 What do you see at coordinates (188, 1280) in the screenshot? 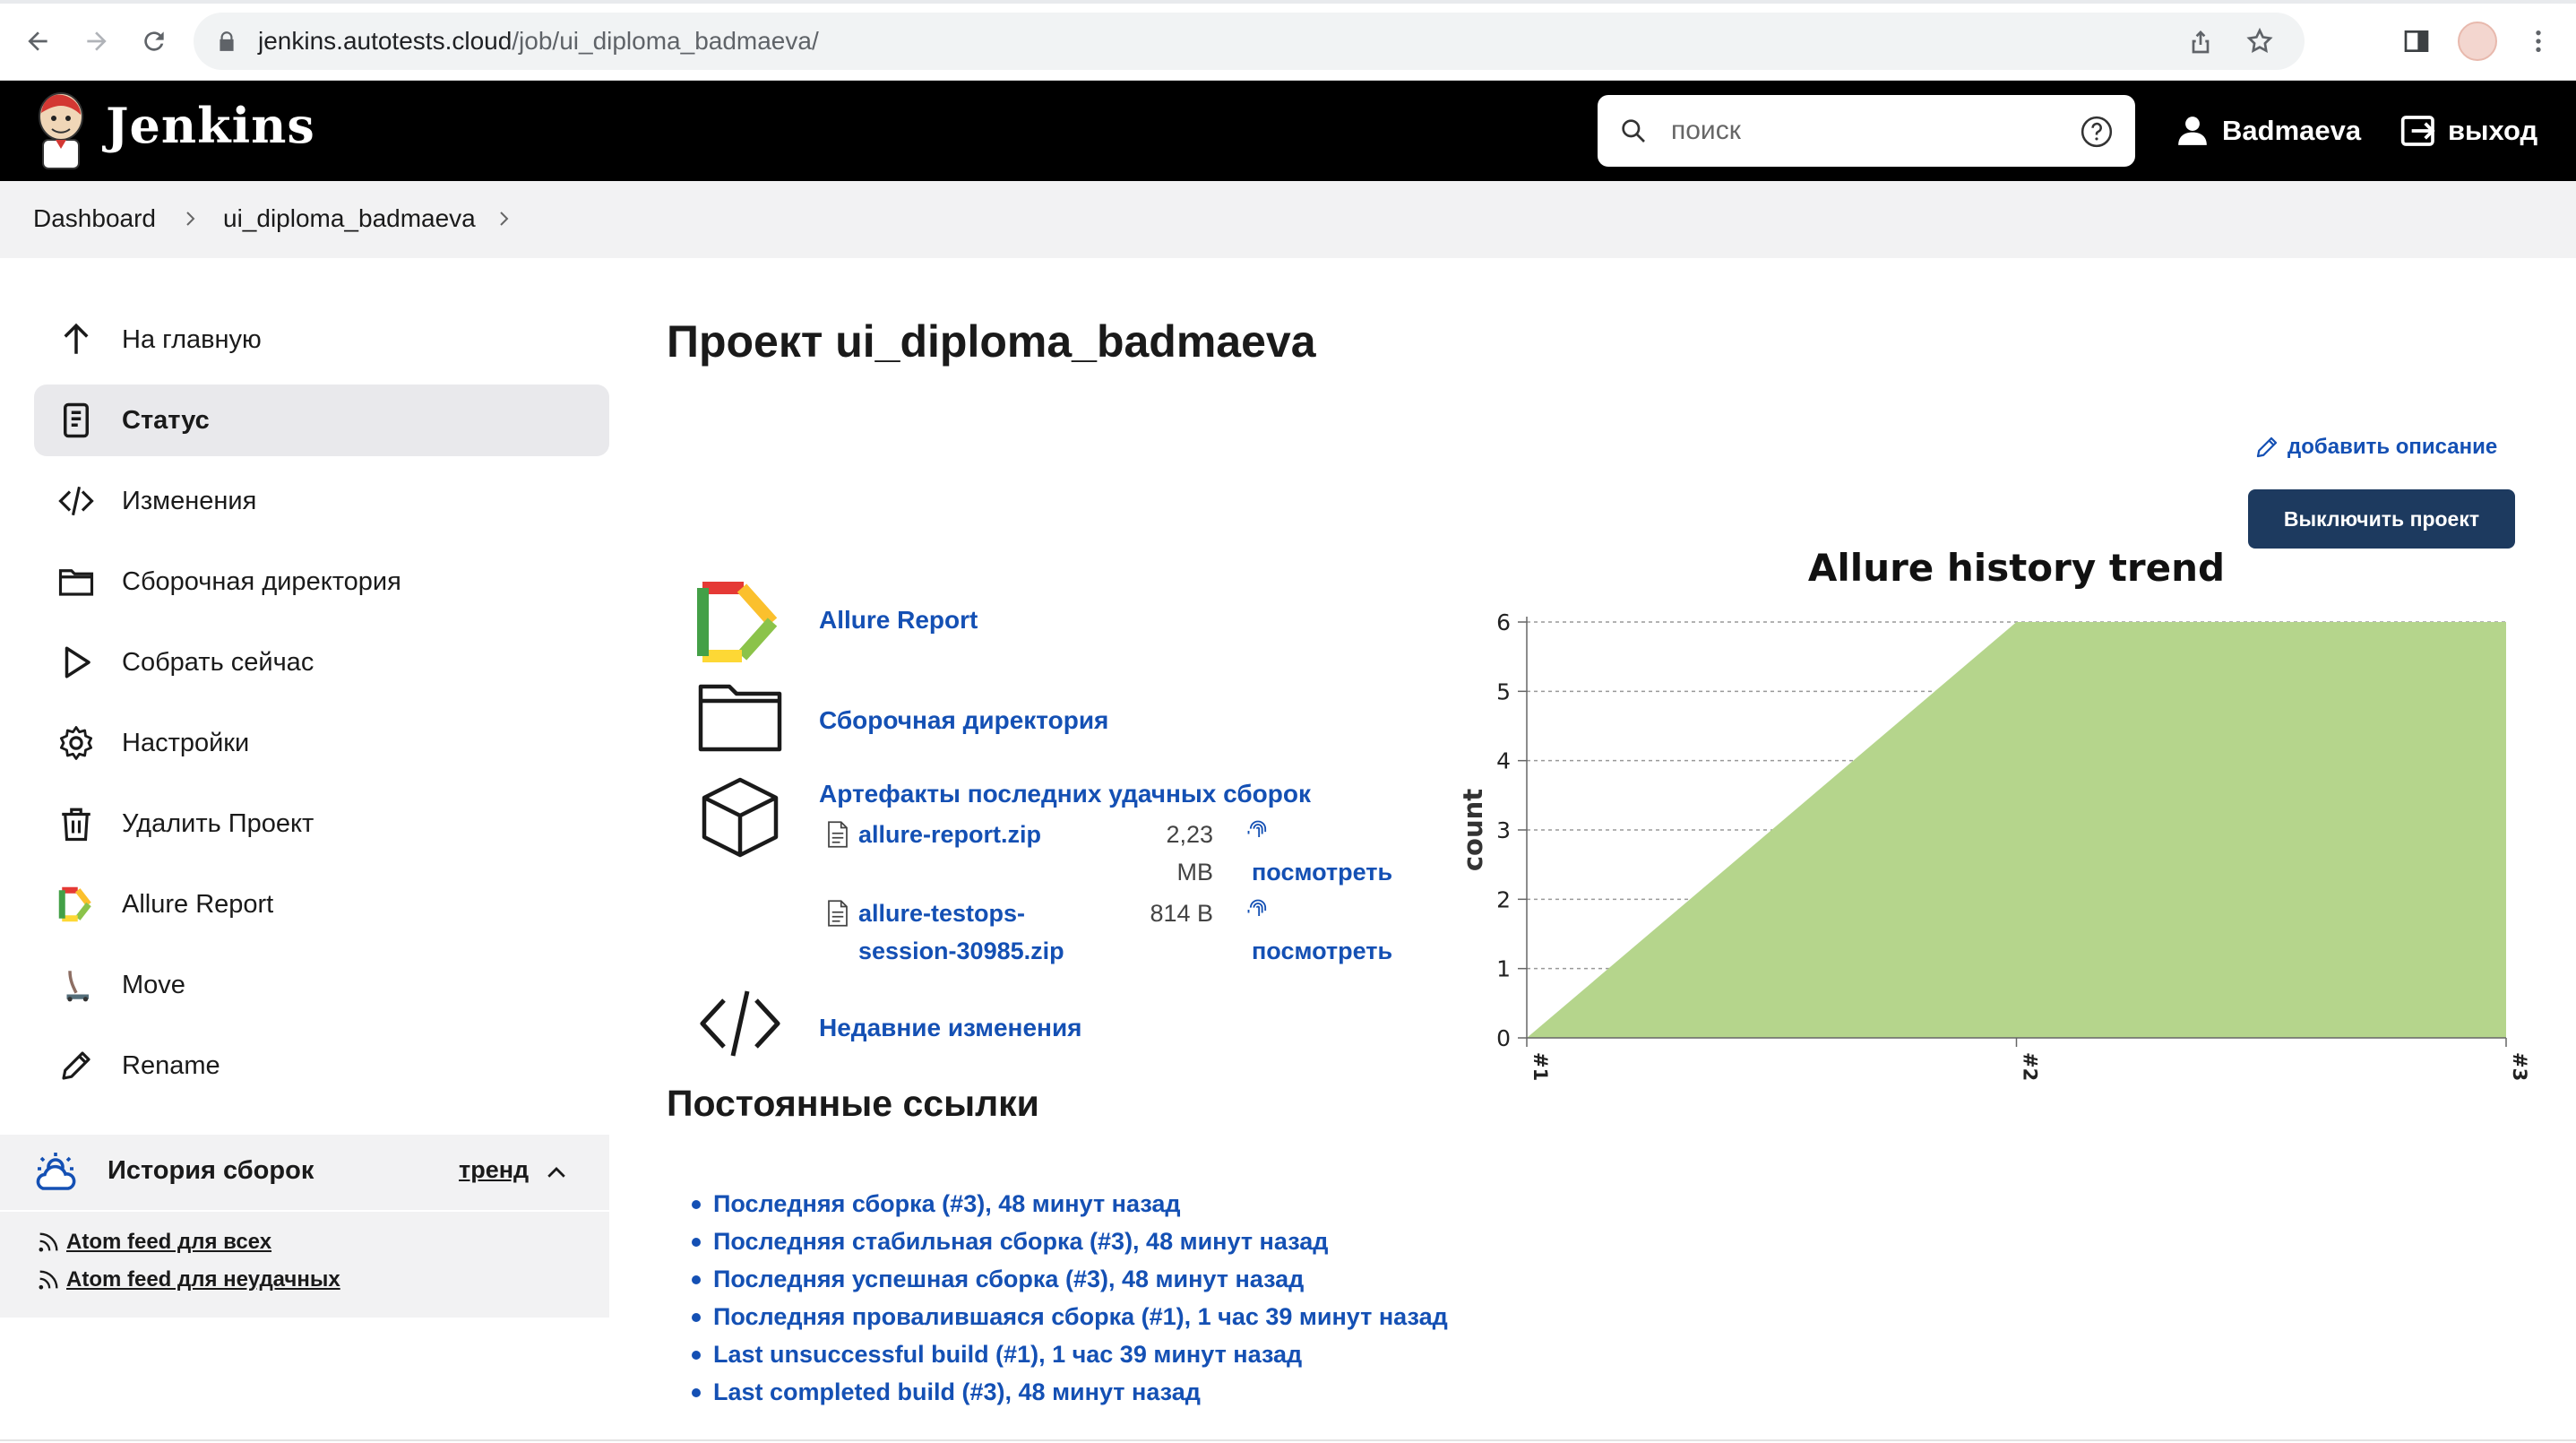
I see `atom-feed-failed-link: Atom feed для неудачных` at bounding box center [188, 1280].